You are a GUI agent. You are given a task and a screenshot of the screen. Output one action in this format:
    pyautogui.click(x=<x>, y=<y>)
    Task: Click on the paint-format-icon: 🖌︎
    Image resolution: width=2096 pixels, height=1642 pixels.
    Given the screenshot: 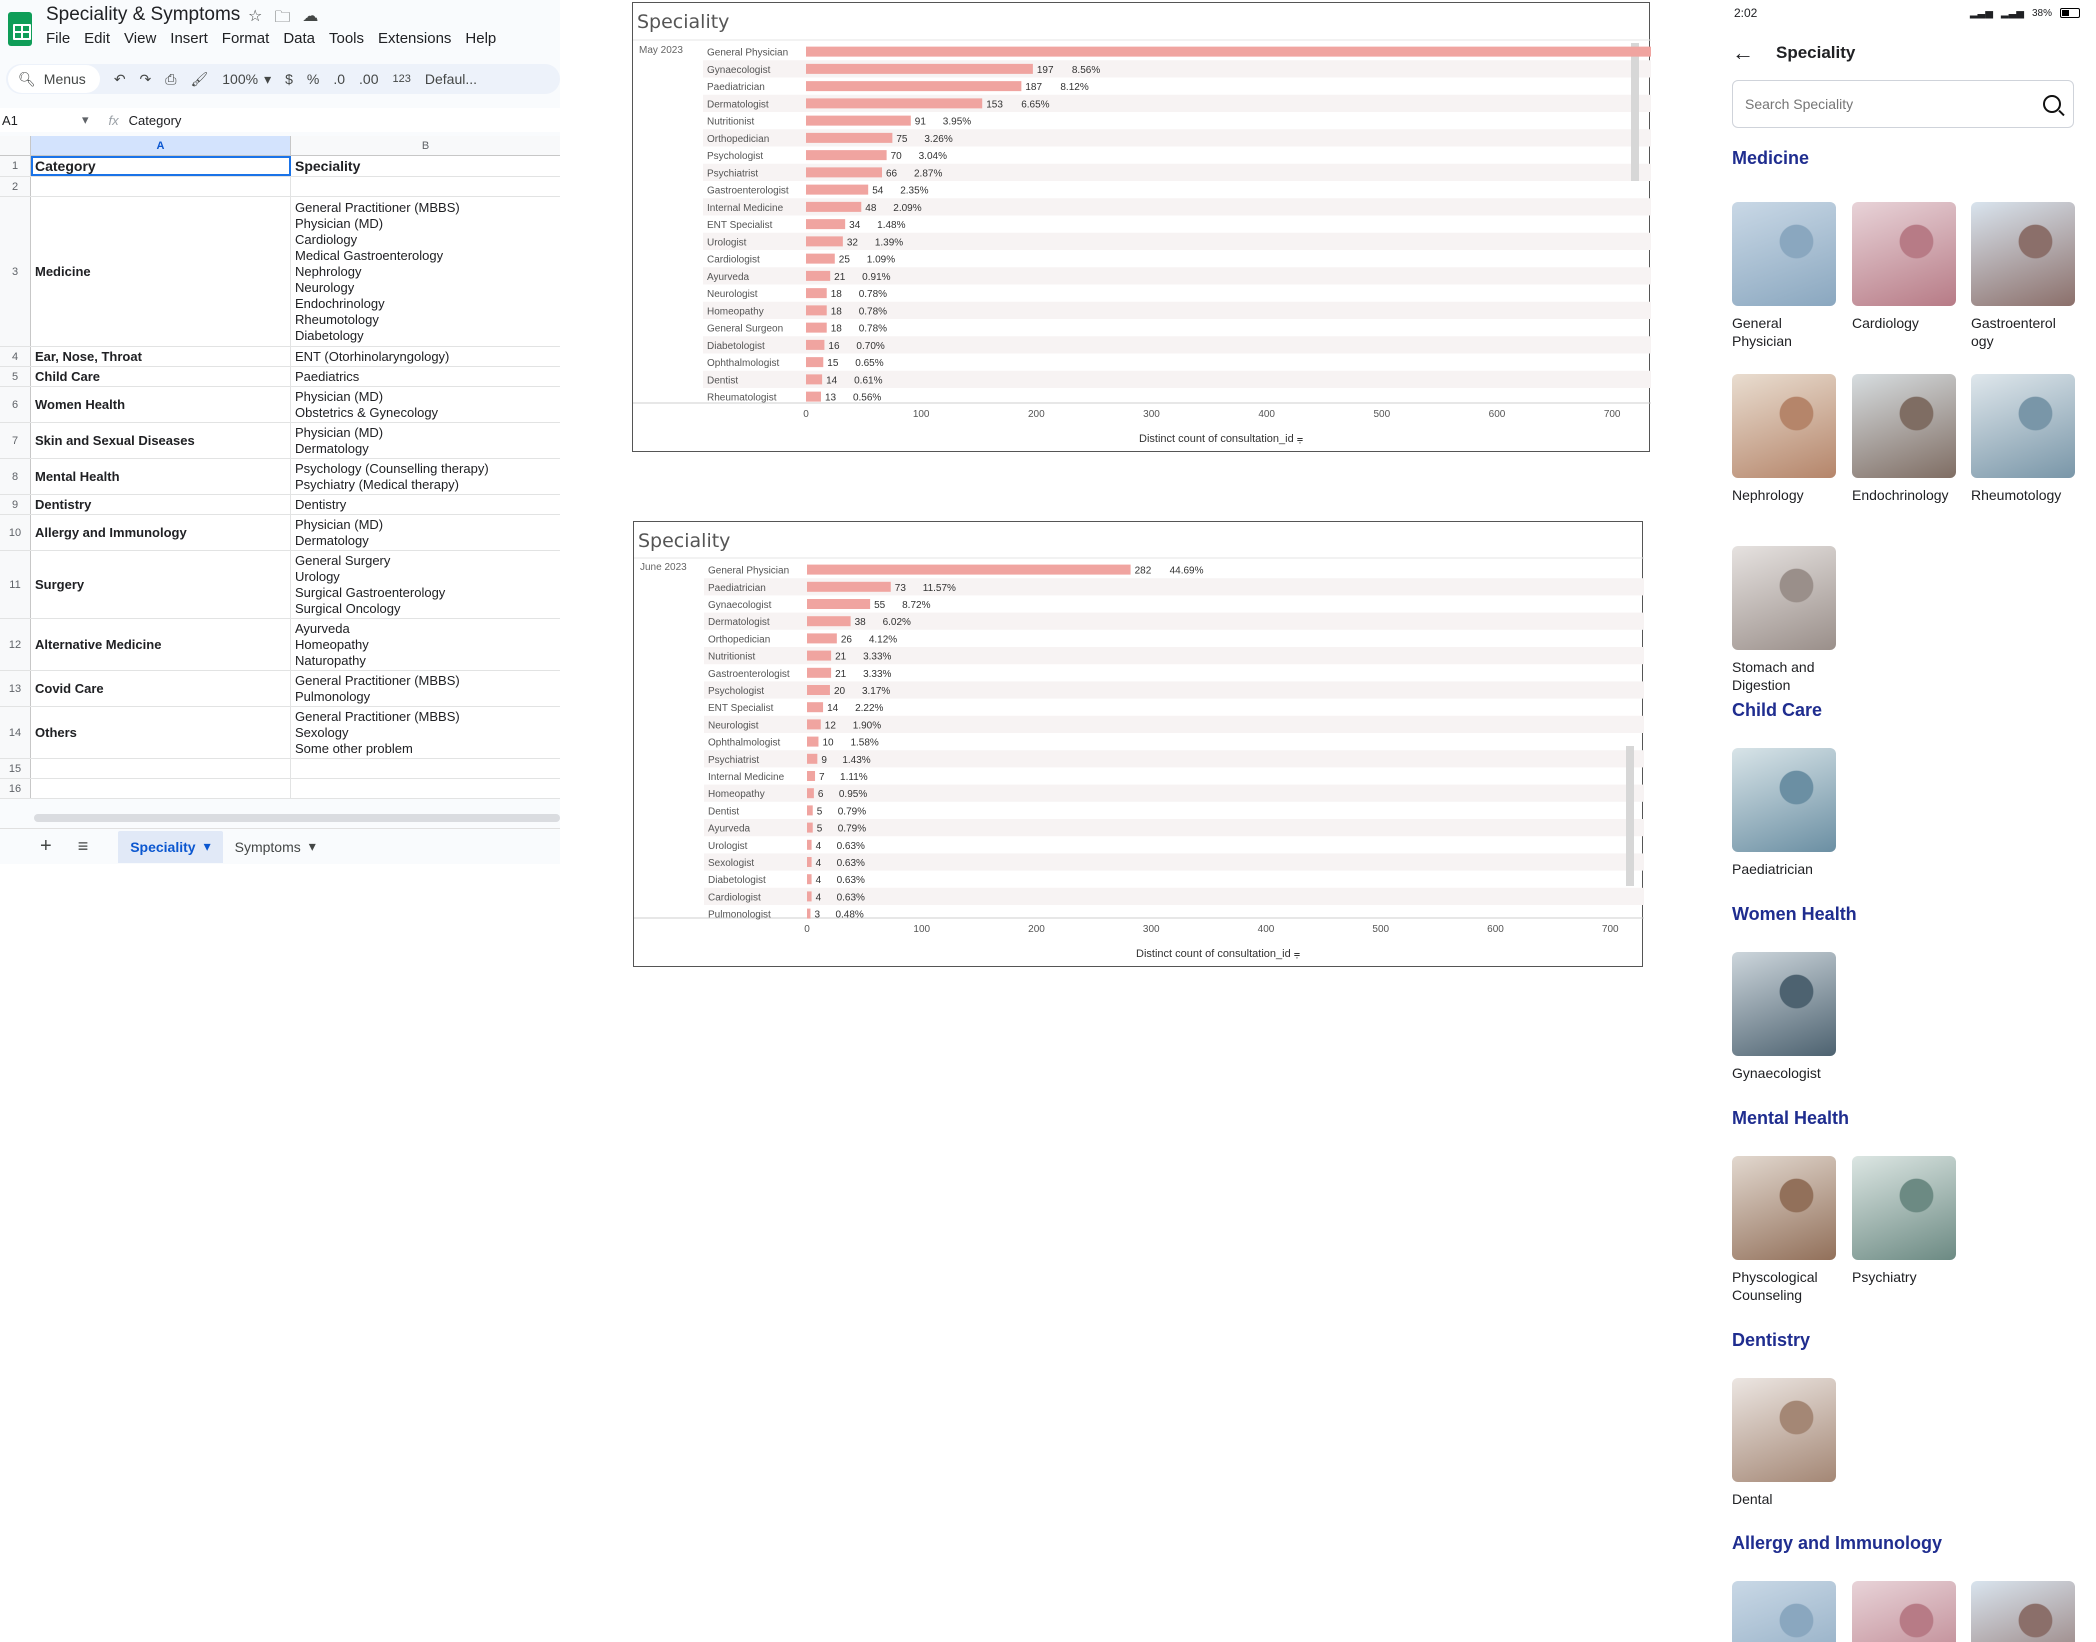 What is the action you would take?
    pyautogui.click(x=199, y=79)
    